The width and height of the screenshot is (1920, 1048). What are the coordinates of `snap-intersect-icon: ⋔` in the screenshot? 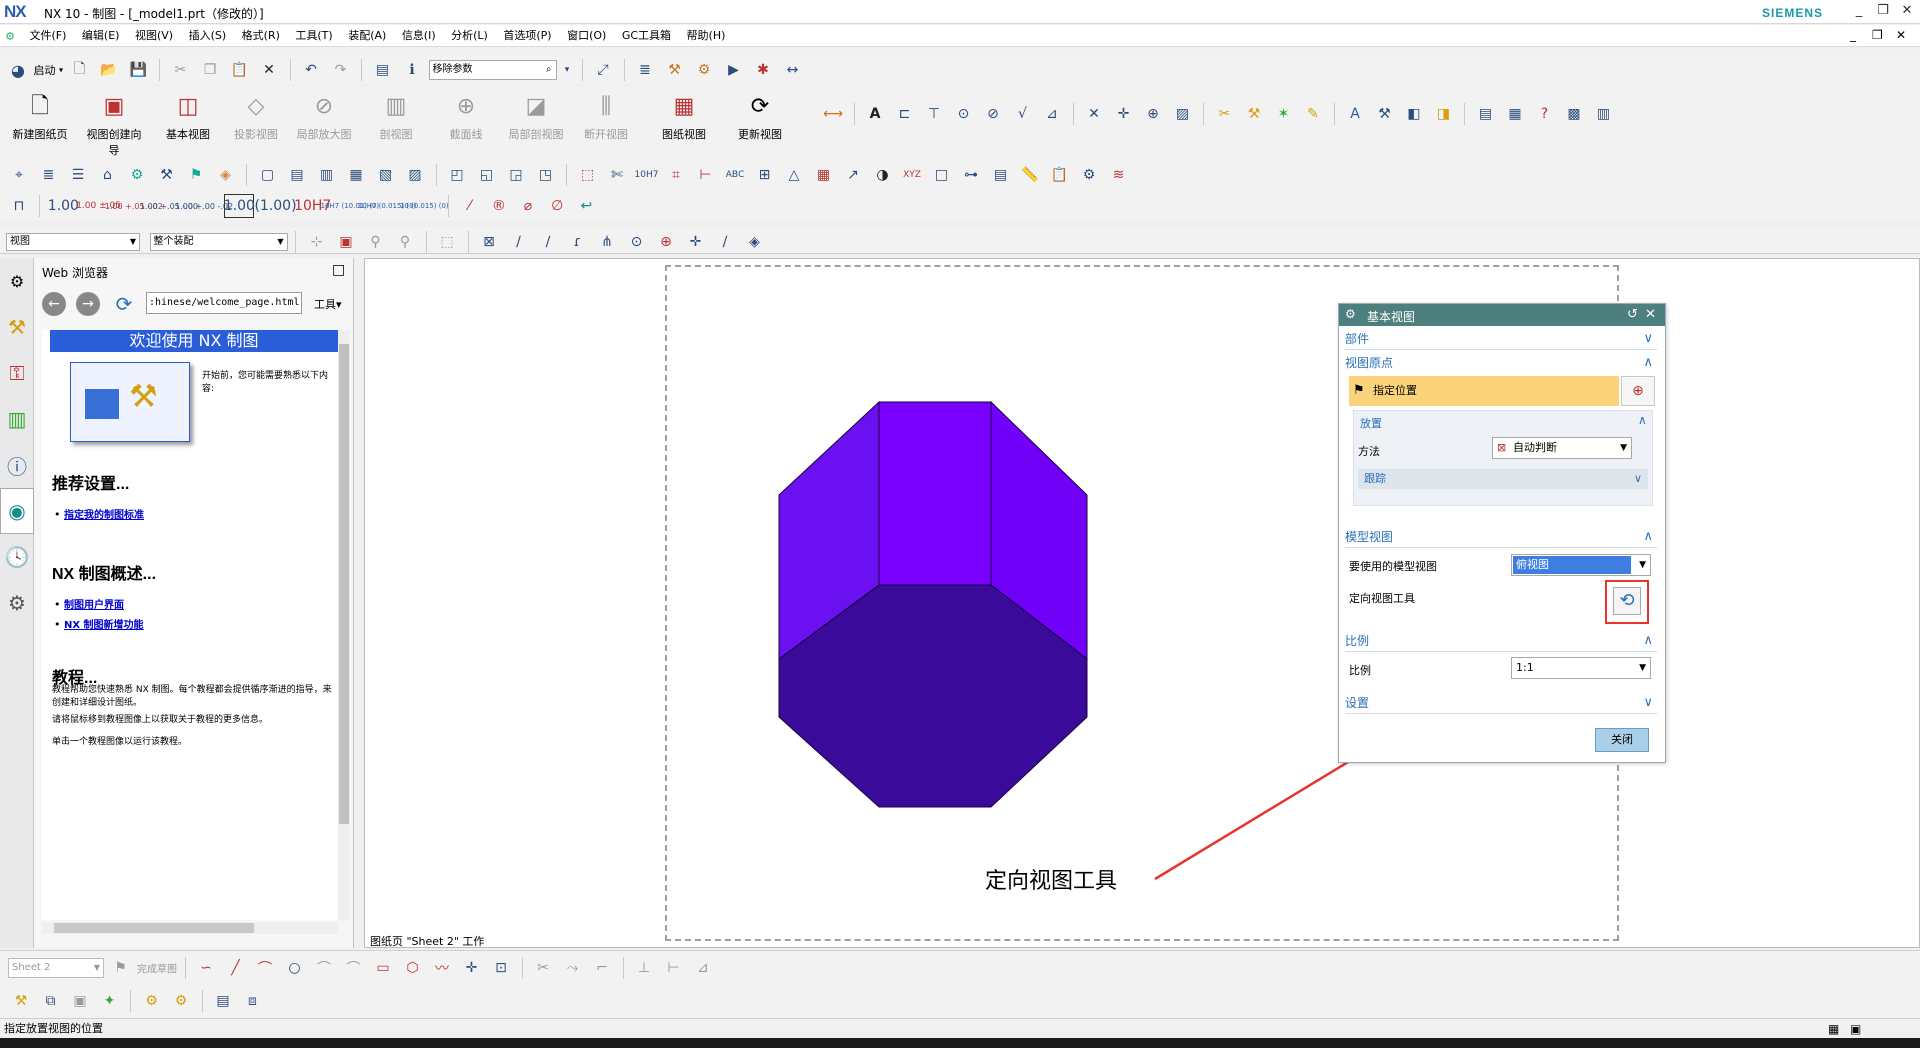 It's located at (607, 242).